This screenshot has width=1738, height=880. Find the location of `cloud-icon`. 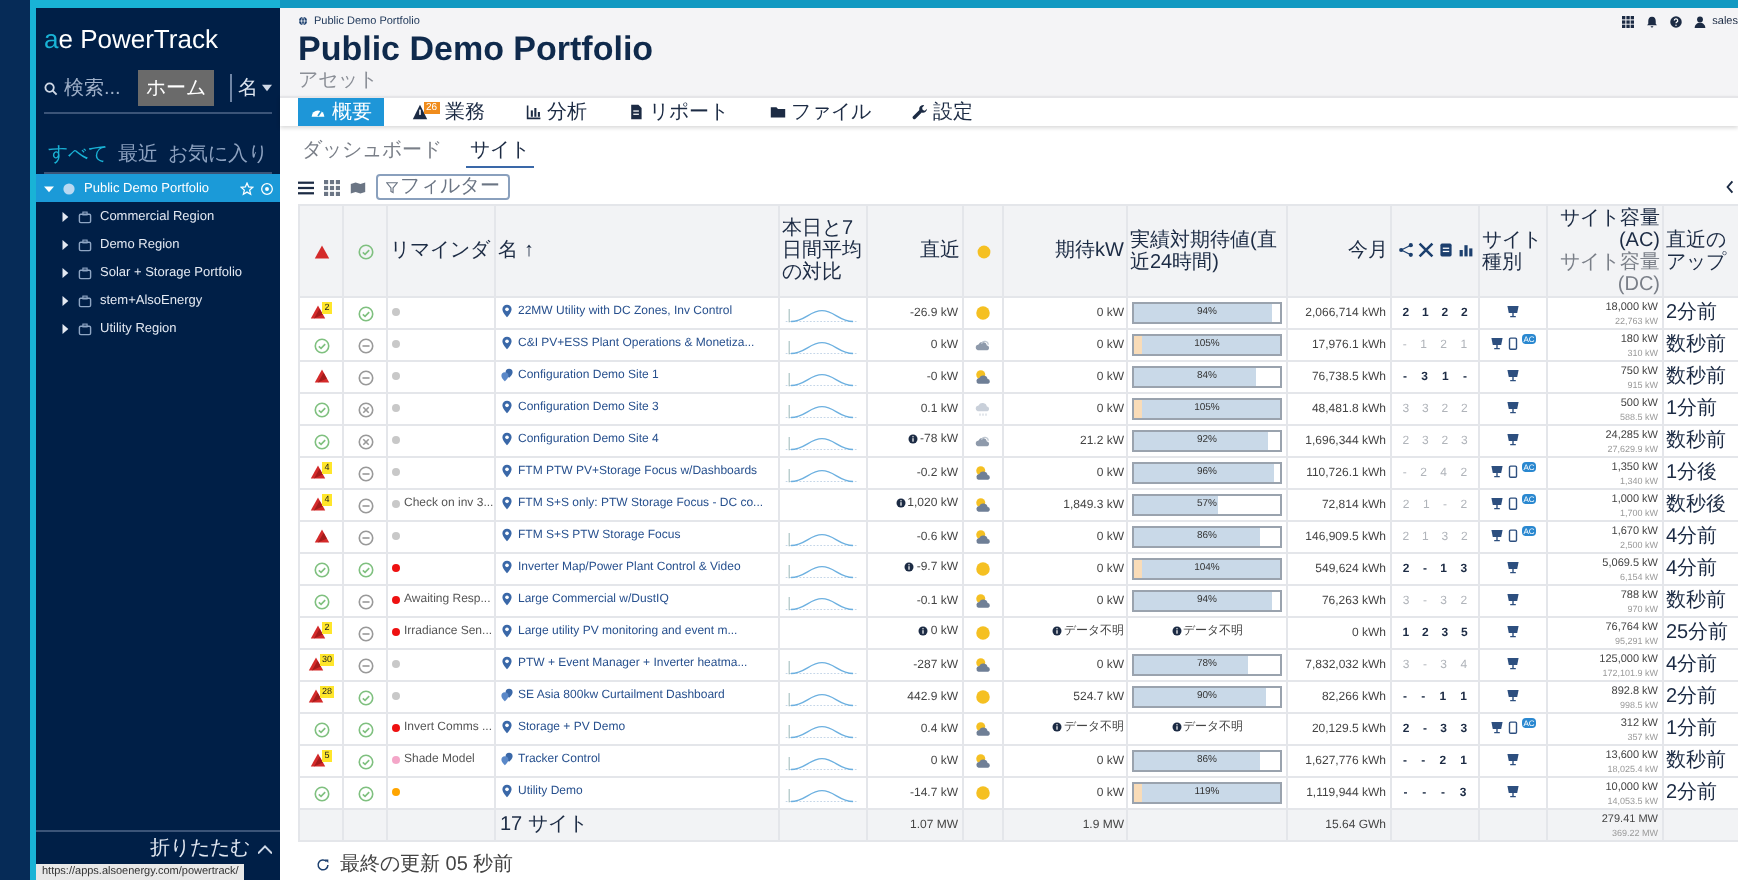

cloud-icon is located at coordinates (983, 345).